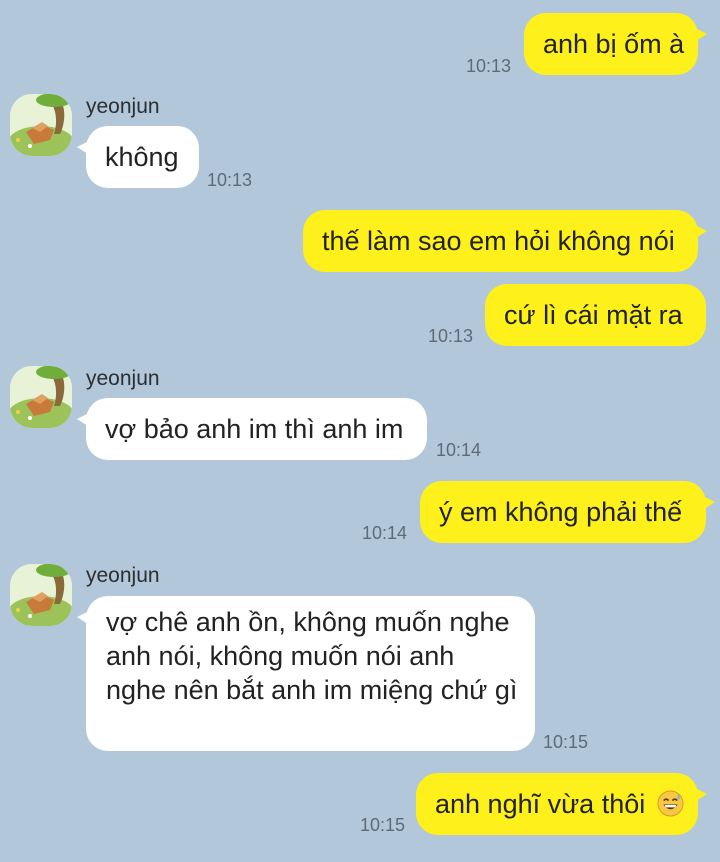  What do you see at coordinates (498, 241) in the screenshot?
I see `message-text: thế làm sao em hỏi không nói` at bounding box center [498, 241].